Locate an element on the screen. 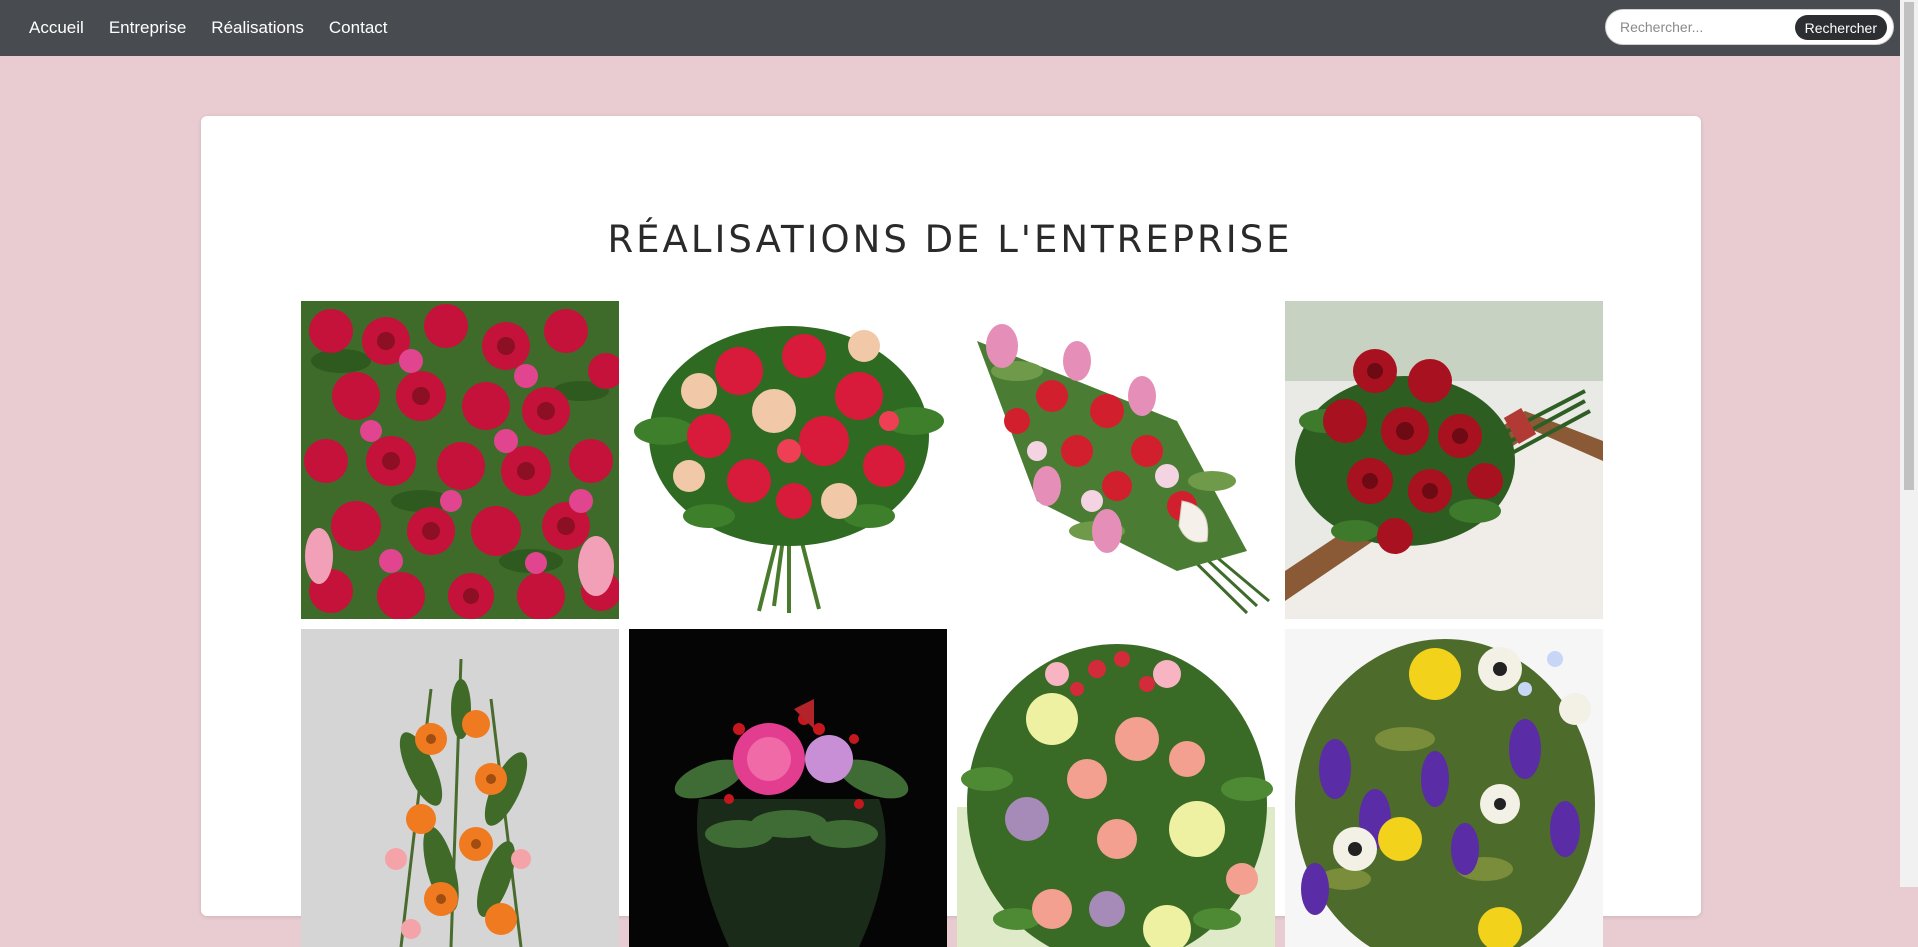  bouquet-photo-lily-spray is located at coordinates (1116, 460).